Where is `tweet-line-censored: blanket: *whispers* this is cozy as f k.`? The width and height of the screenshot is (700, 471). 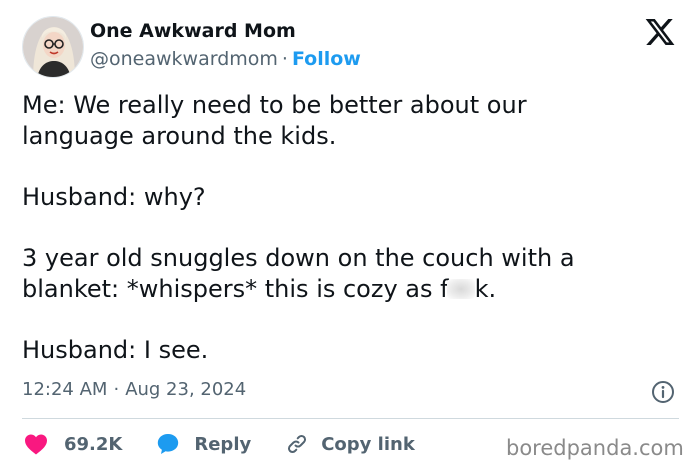
tweet-line-censored: blanket: *whispers* this is cozy as f k. is located at coordinates (352, 289).